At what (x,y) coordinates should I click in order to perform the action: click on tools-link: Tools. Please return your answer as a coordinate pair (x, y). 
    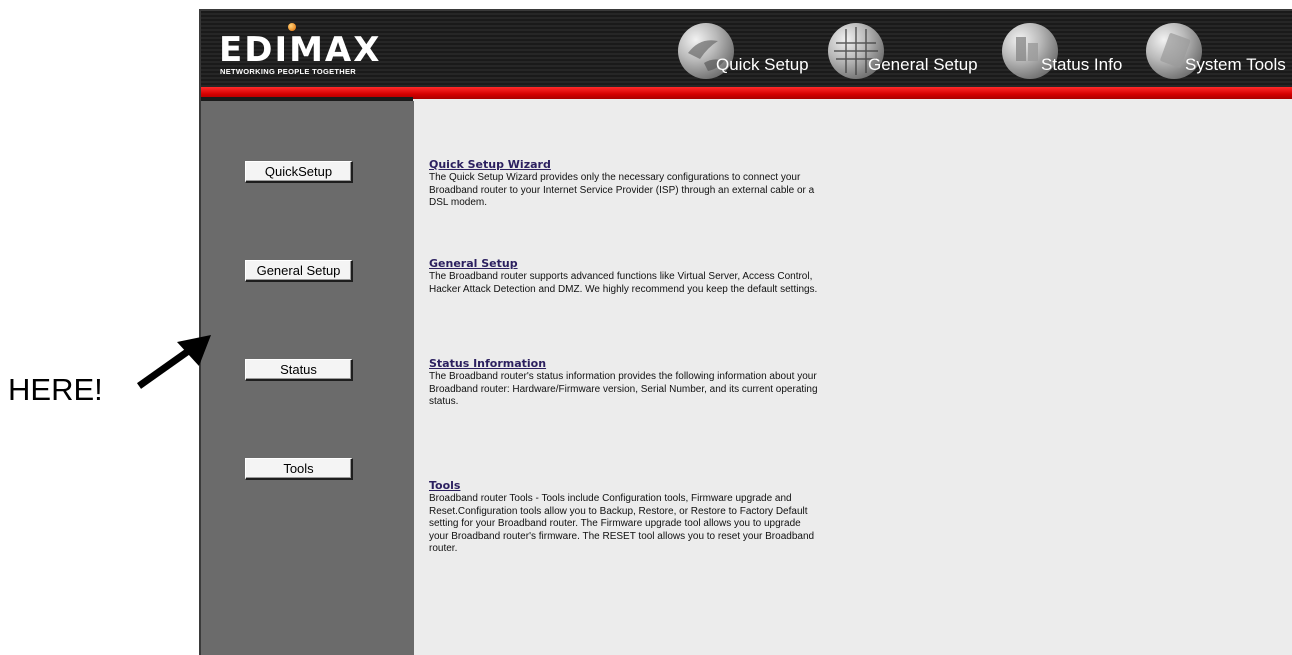
    Looking at the image, I should click on (664, 485).